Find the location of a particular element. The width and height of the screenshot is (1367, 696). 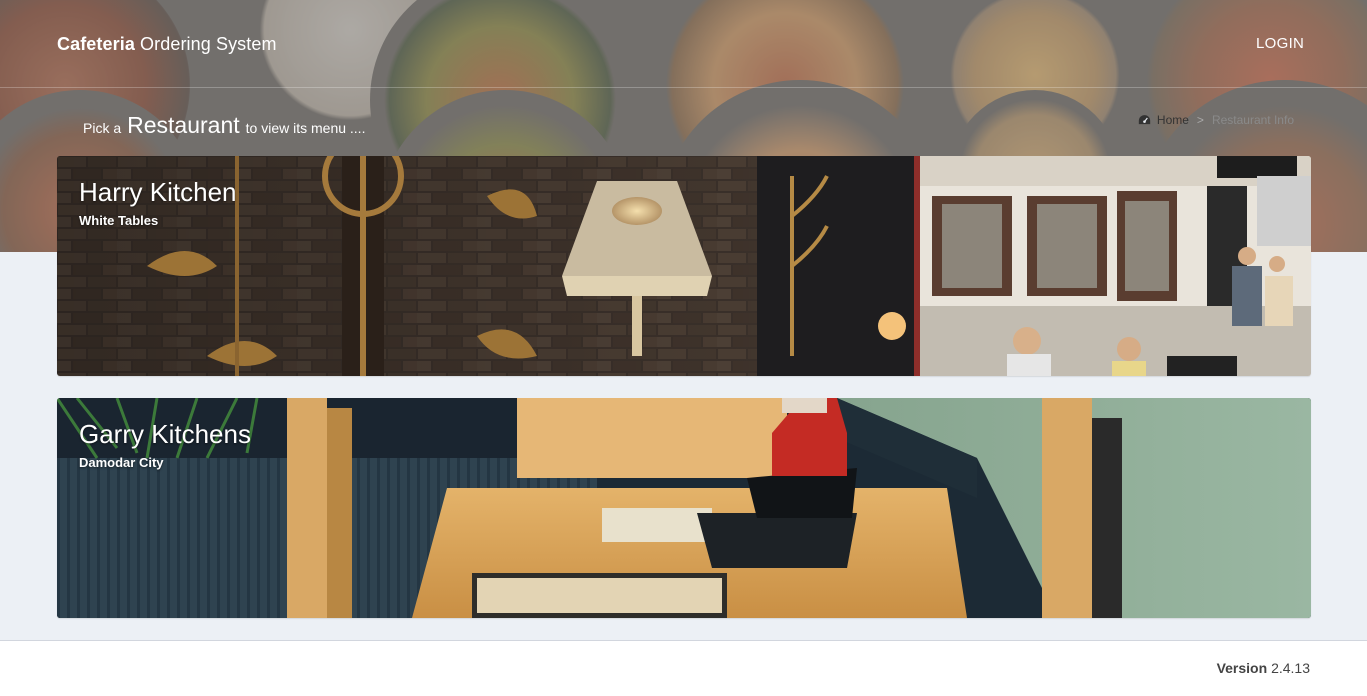

breadcrumb-home-label: Home is located at coordinates (1172, 120).